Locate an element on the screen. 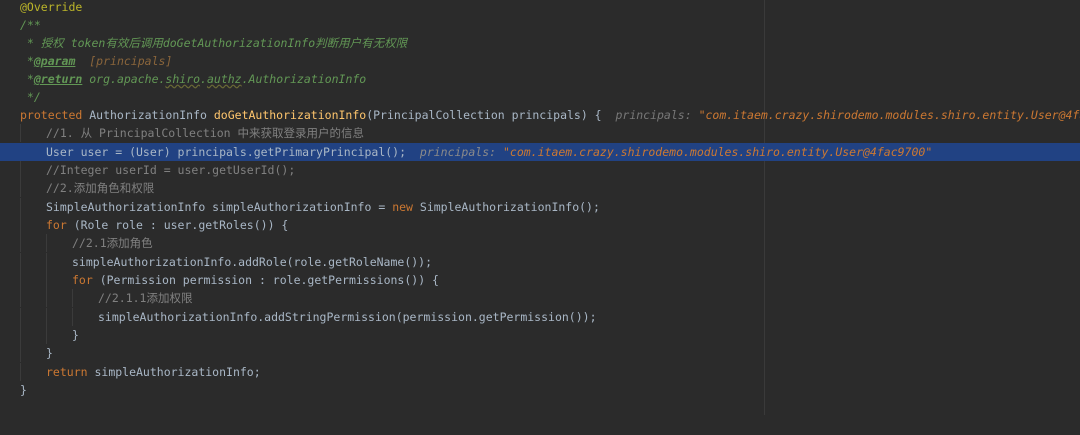 The height and width of the screenshot is (435, 1080). code-line-1: @Override is located at coordinates (540, 8).